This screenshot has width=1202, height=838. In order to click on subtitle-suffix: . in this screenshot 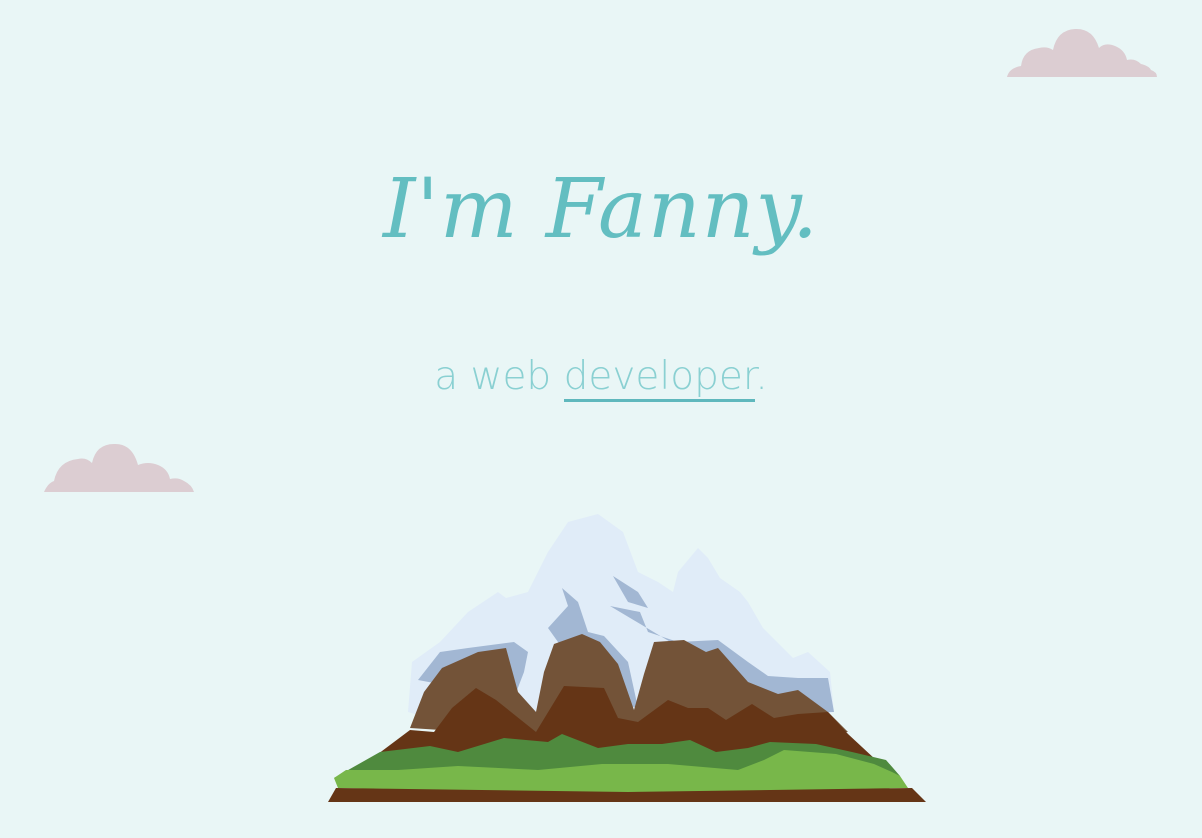, I will do `click(761, 376)`.